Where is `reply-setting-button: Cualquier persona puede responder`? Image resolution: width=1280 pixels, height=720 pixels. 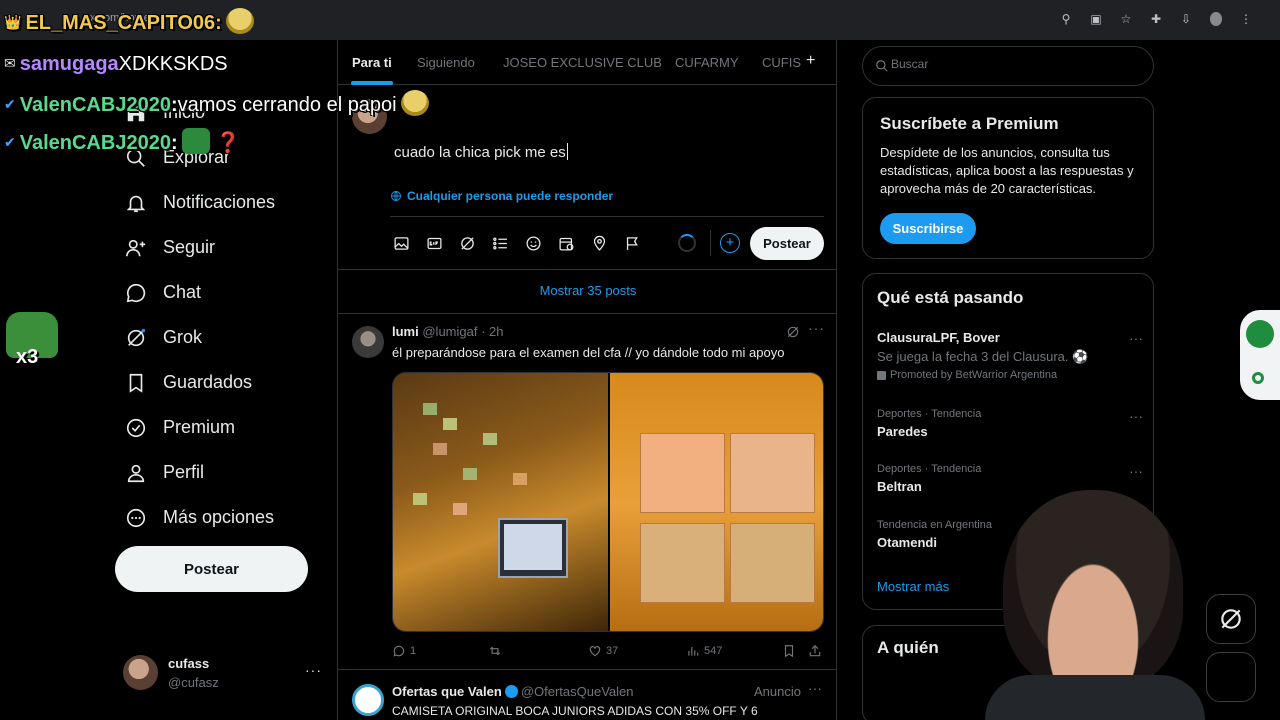
reply-setting-button: Cualquier persona puede responder is located at coordinates (501, 196).